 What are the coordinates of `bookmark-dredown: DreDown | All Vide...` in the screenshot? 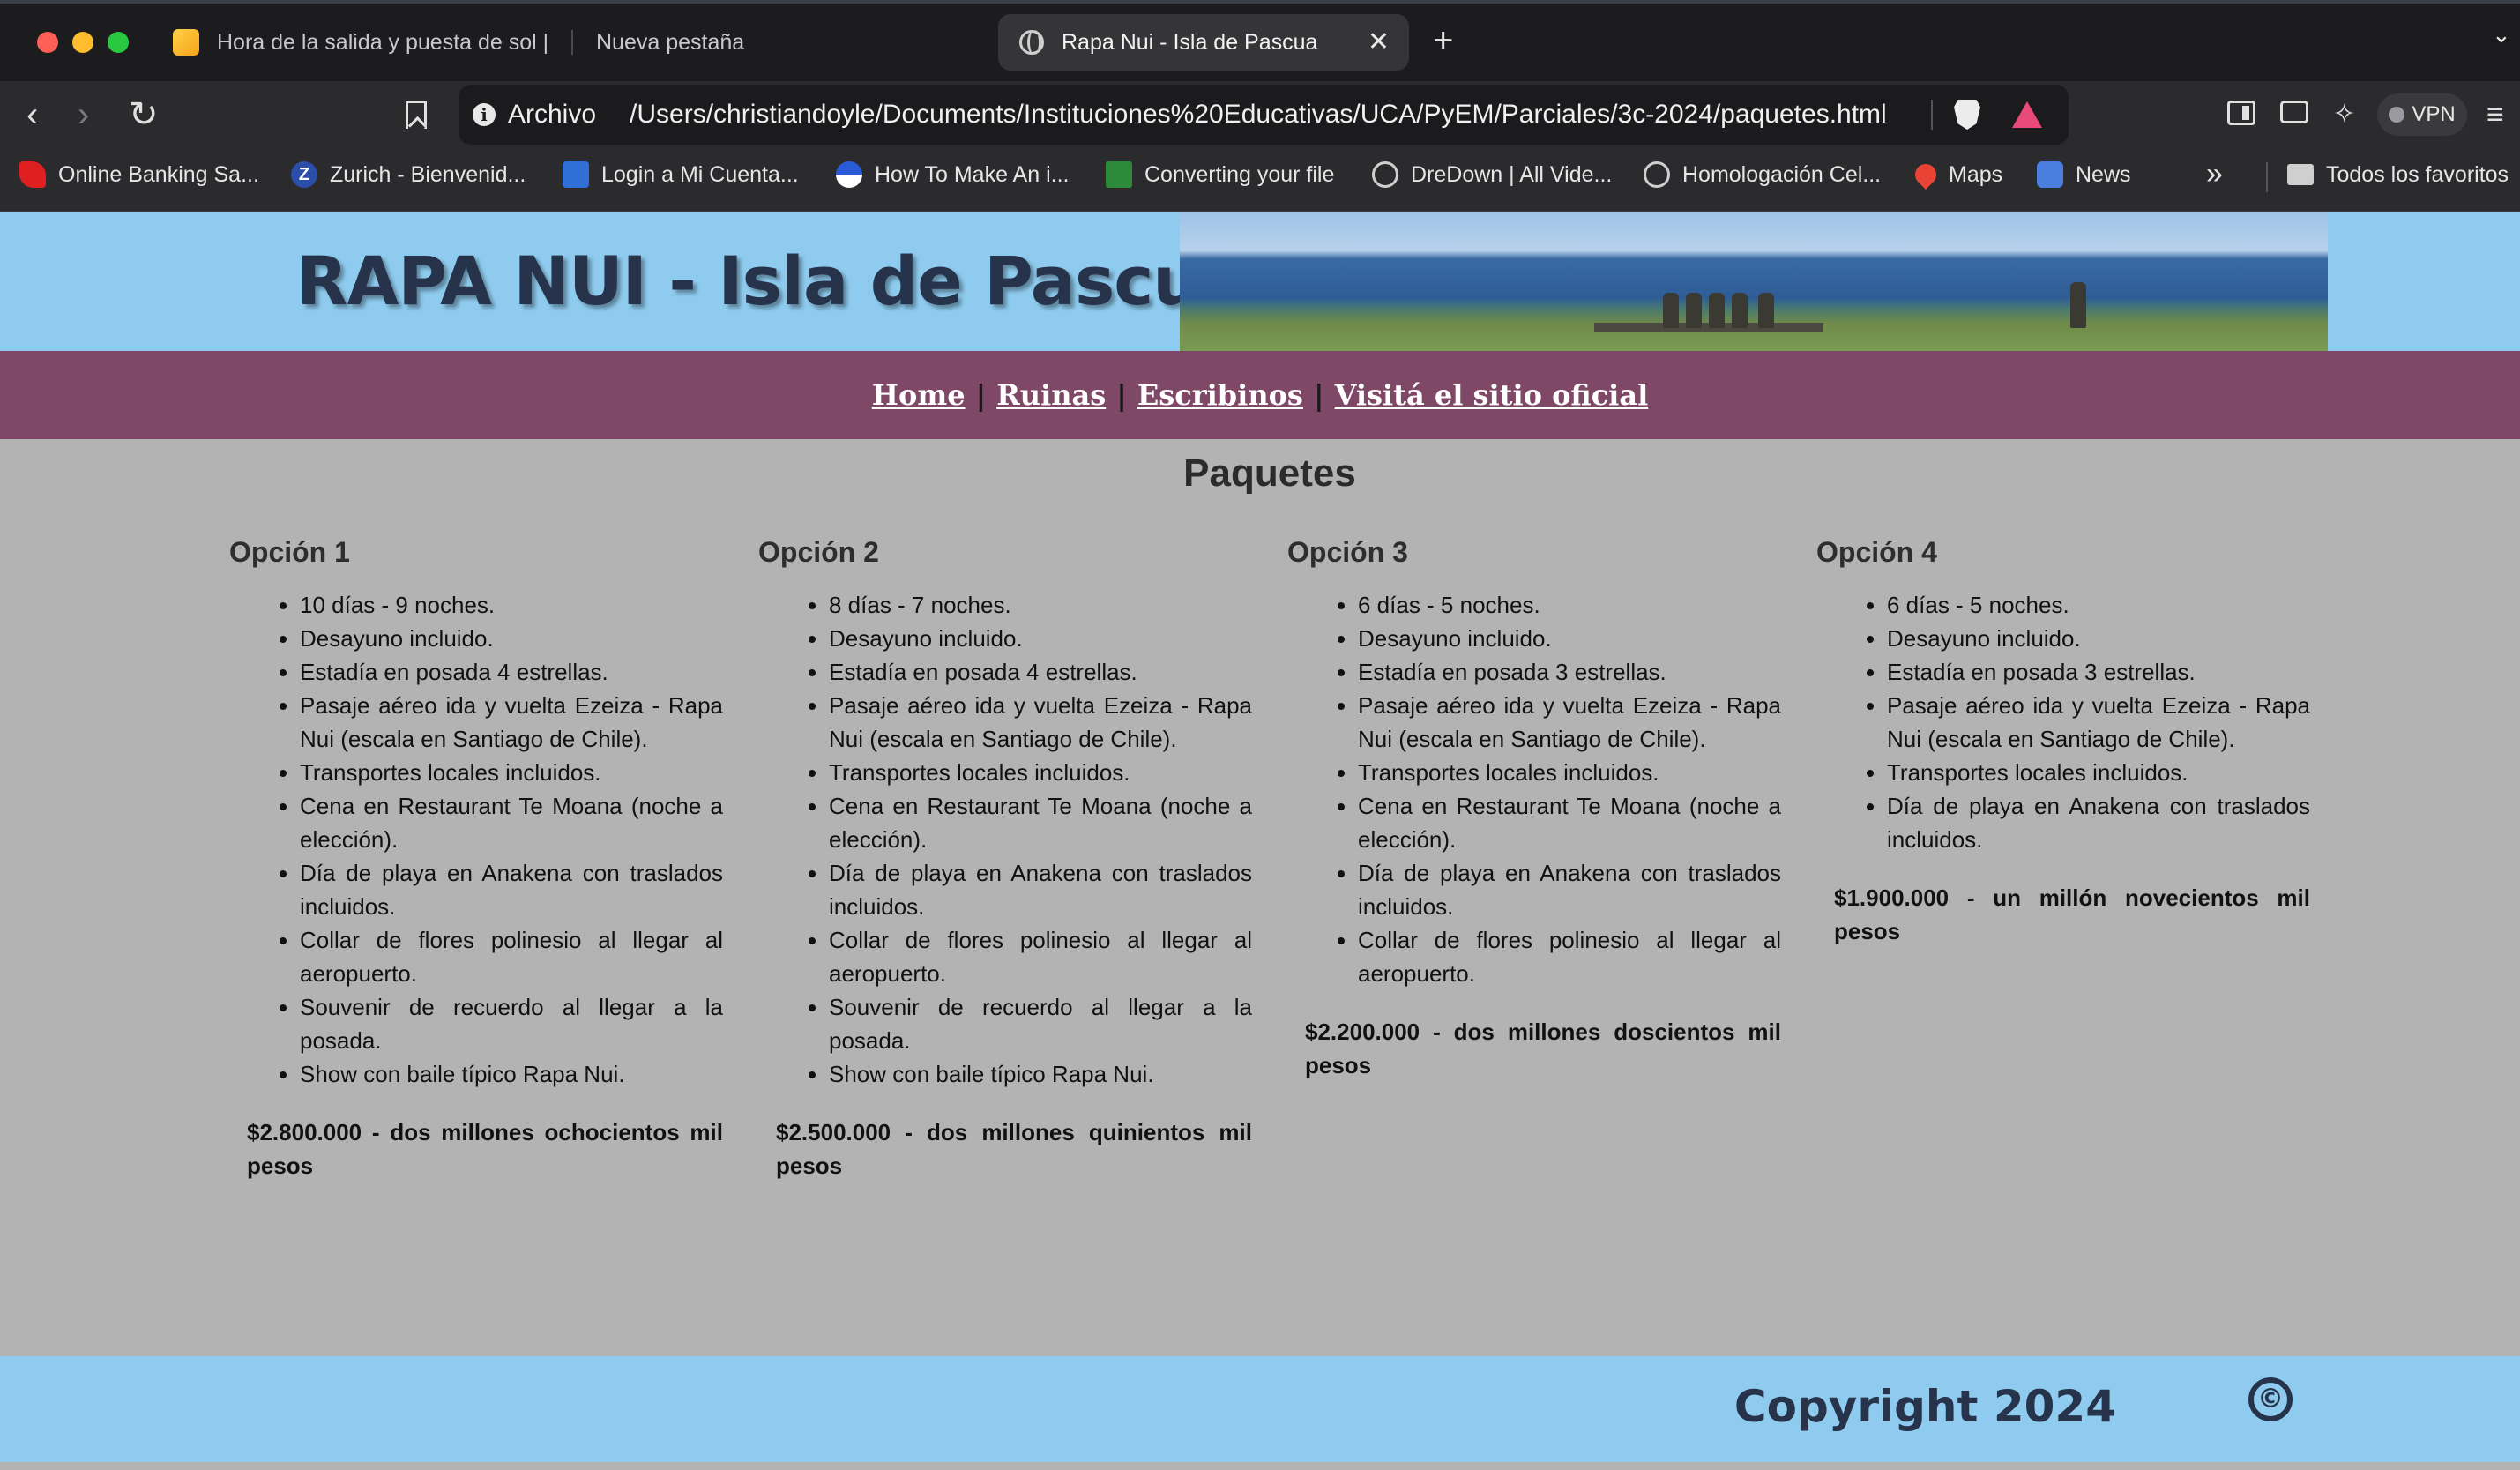 It's located at (1492, 174).